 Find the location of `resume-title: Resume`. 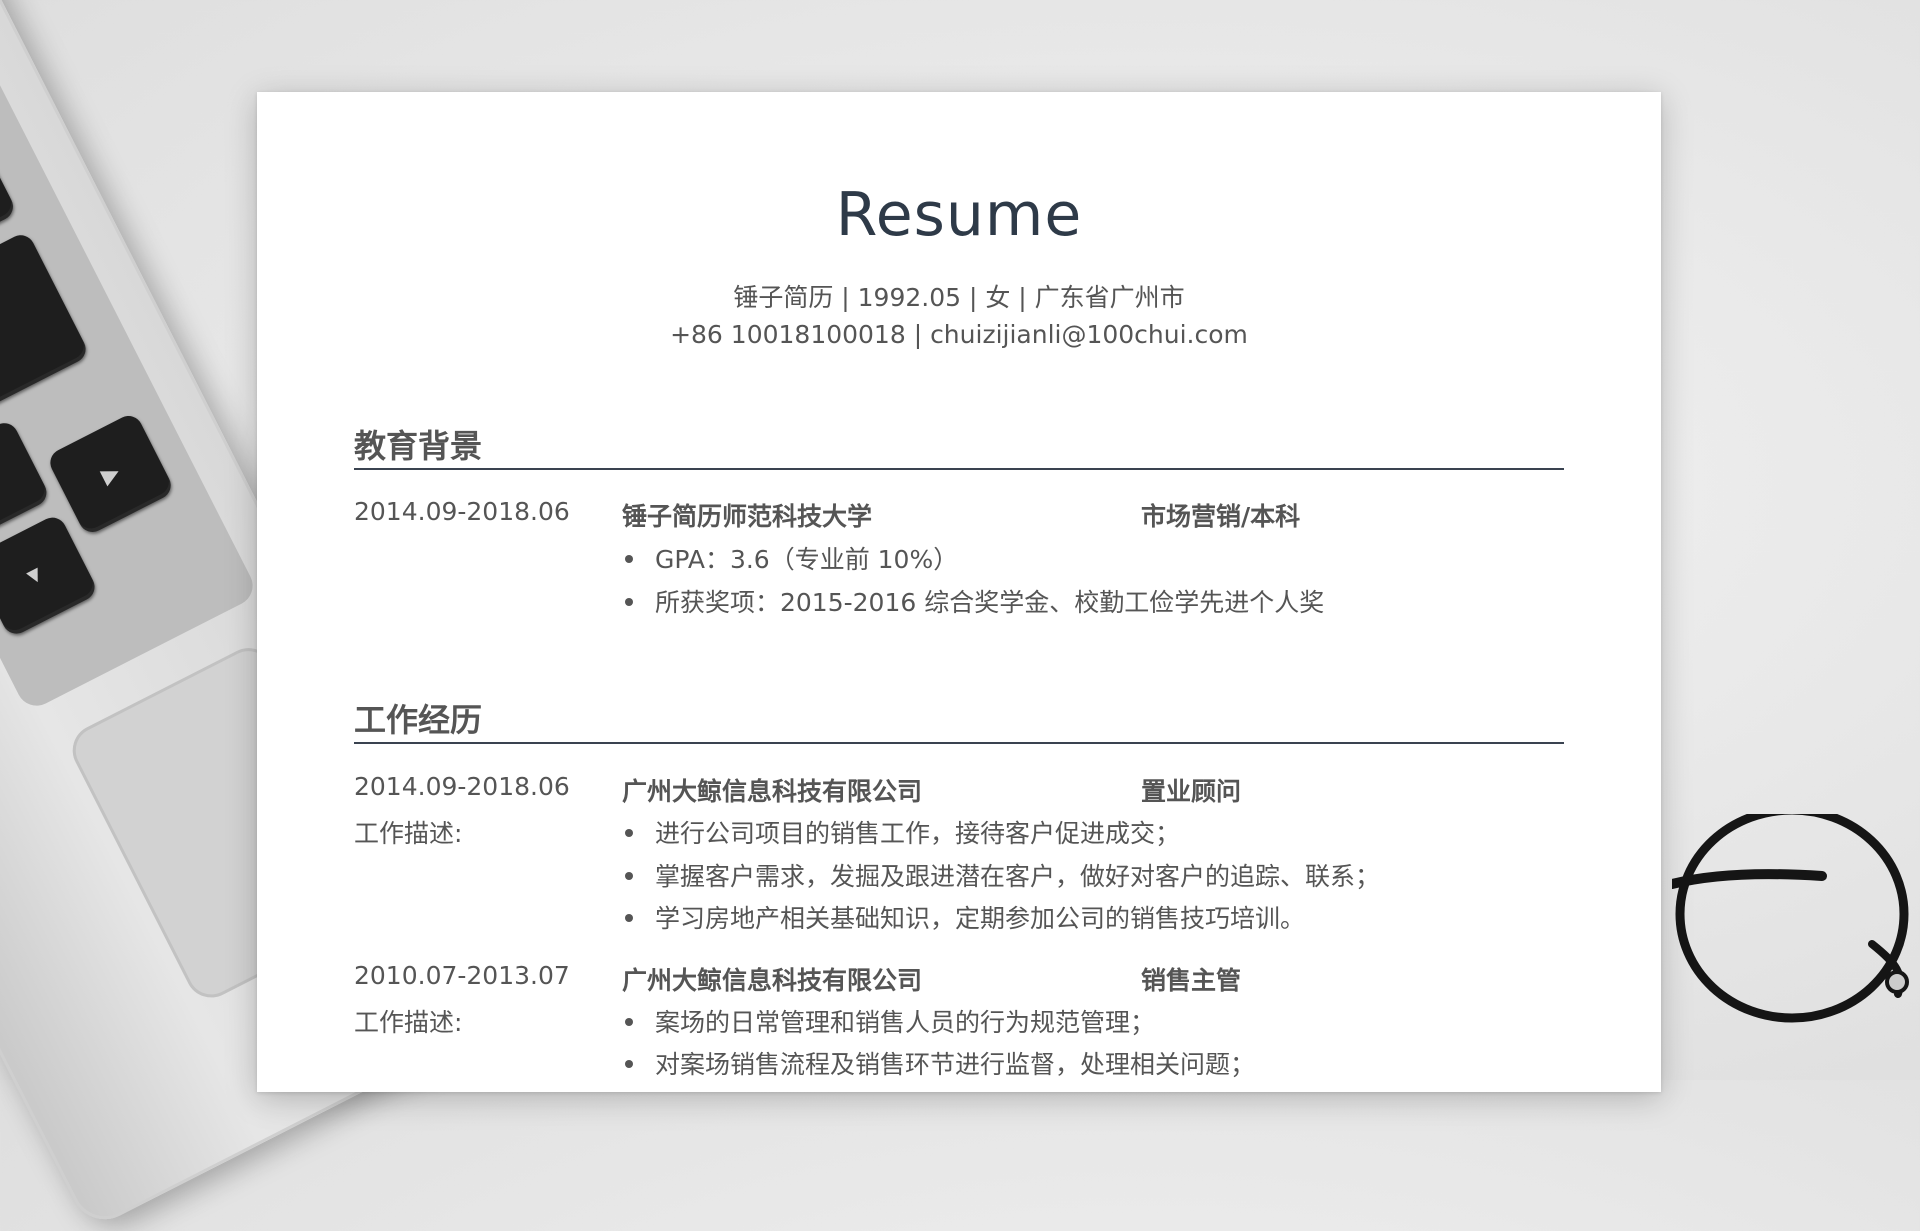

resume-title: Resume is located at coordinates (959, 215).